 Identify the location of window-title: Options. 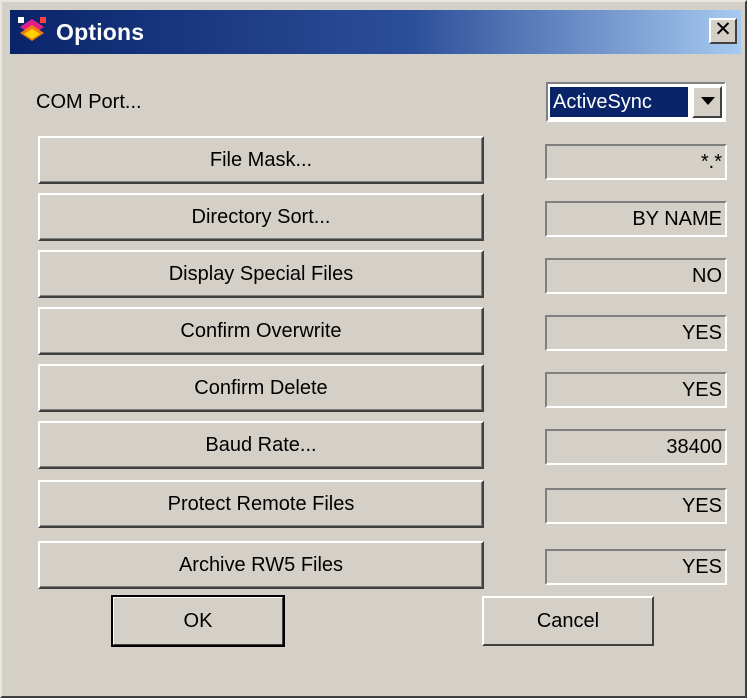
(100, 32).